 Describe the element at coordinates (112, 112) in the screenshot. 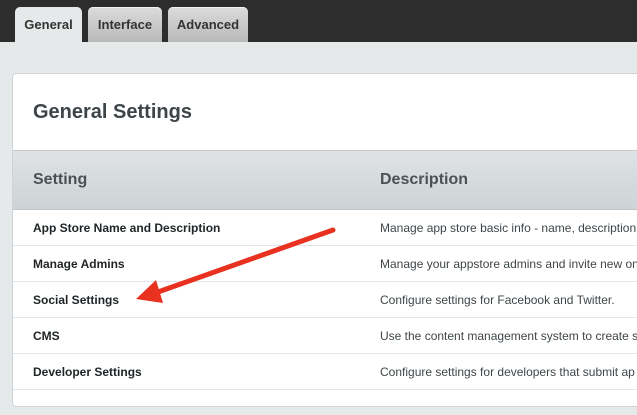

I see `page-title: General Settings` at that location.